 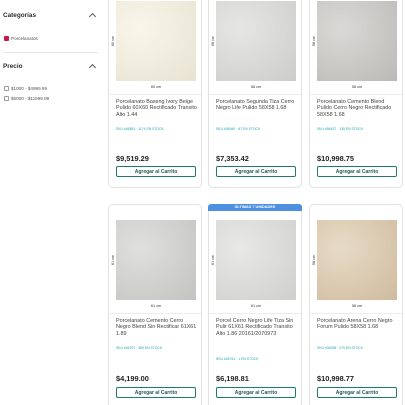 What do you see at coordinates (340, 348) in the screenshot?
I see `product-sku: SKU #36938 · 275 EN STOCK` at bounding box center [340, 348].